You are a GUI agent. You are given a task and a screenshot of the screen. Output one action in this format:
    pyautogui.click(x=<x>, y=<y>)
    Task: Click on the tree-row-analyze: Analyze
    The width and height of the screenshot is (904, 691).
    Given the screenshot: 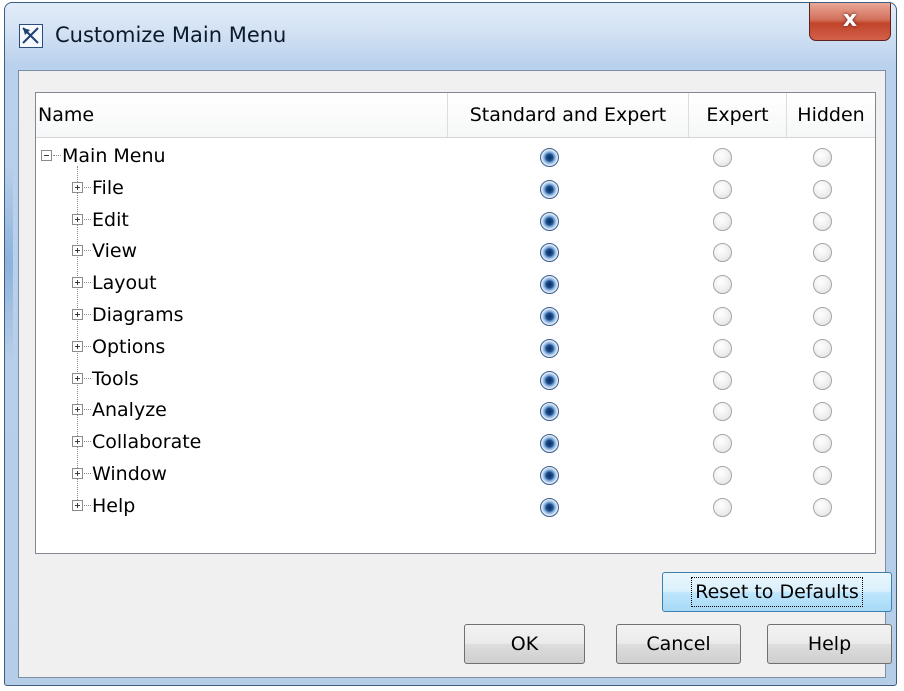 What is the action you would take?
    pyautogui.click(x=455, y=412)
    